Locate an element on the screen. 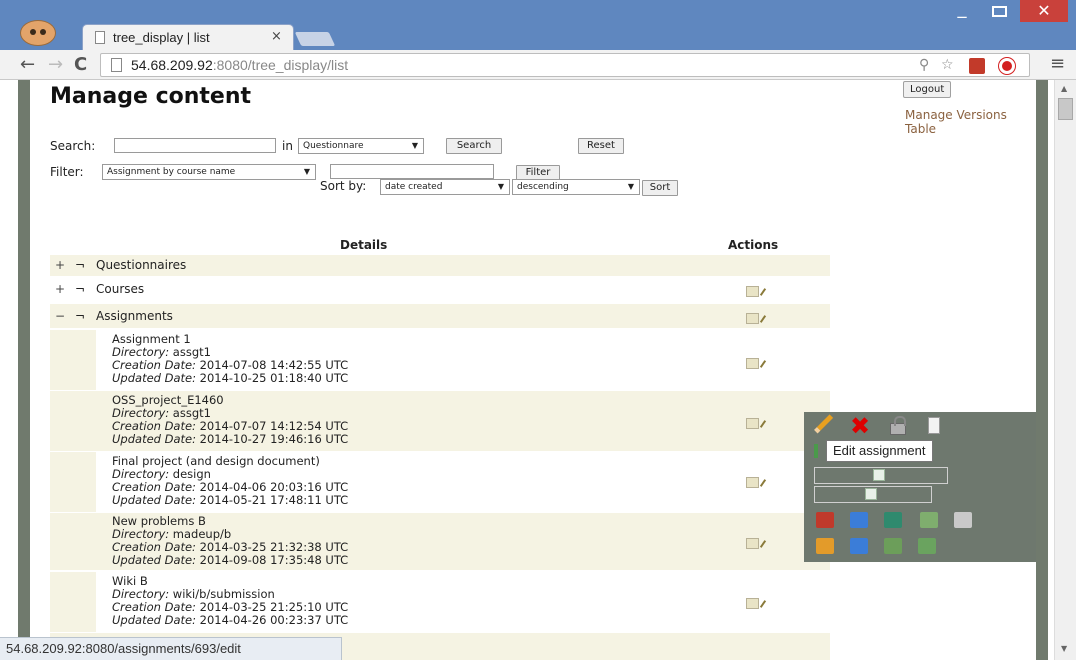 The width and height of the screenshot is (1076, 660). browser-menu-icon: ≡ is located at coordinates (1057, 63).